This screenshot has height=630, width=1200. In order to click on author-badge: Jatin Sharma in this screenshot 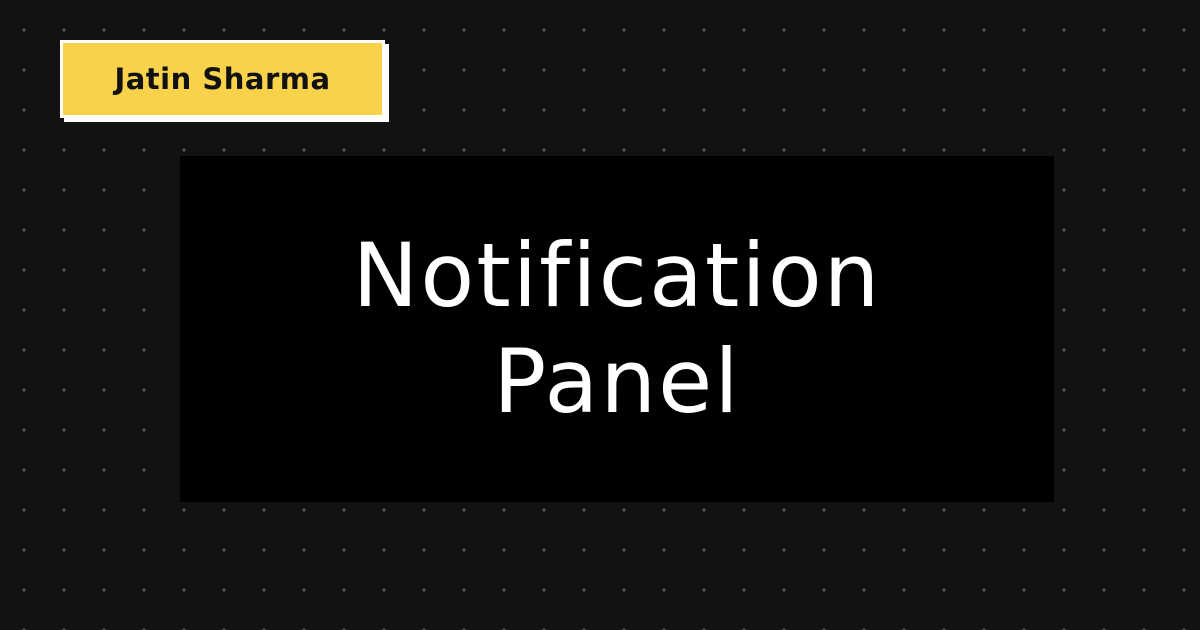, I will do `click(222, 79)`.